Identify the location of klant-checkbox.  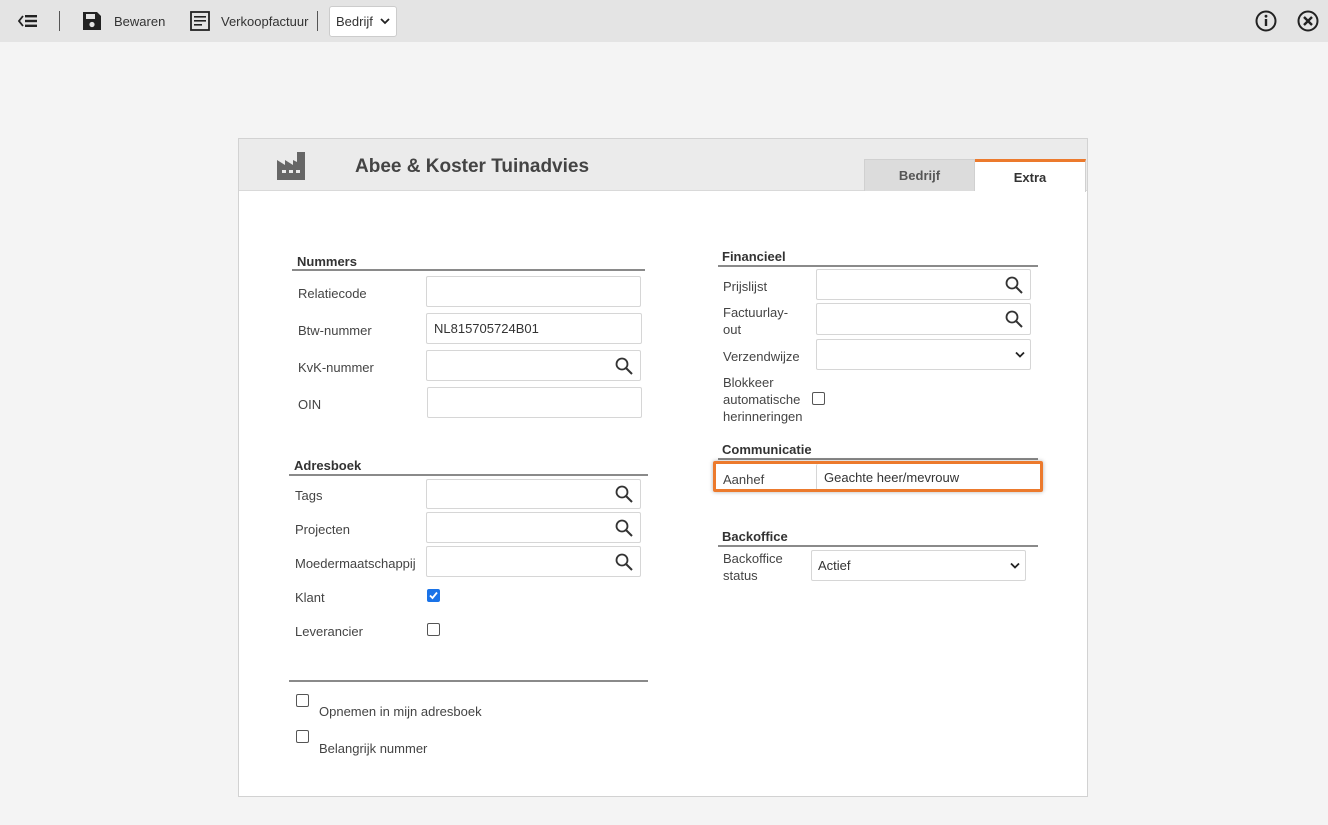
(433, 595).